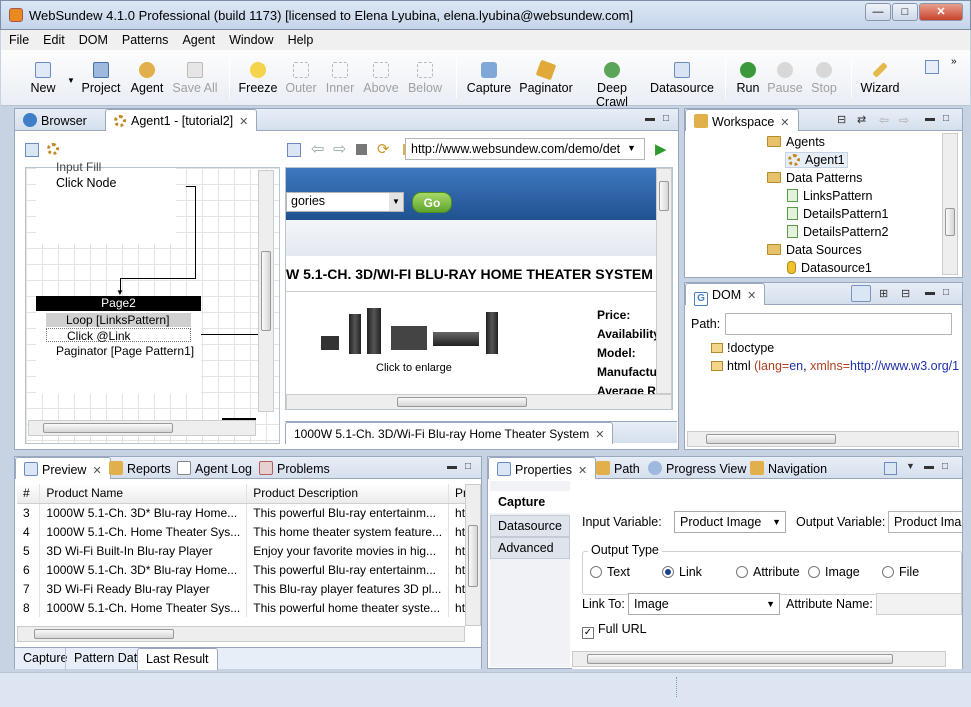 The height and width of the screenshot is (707, 971). I want to click on click-to-enlarge-link: Click to enlarge, so click(414, 368).